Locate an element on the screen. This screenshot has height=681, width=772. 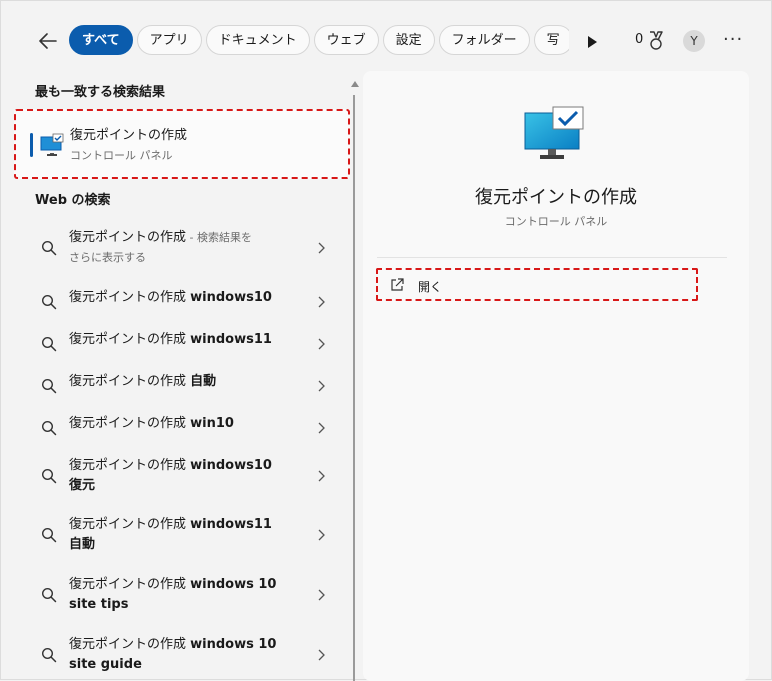
tab-web: ウェブ is located at coordinates (346, 40).